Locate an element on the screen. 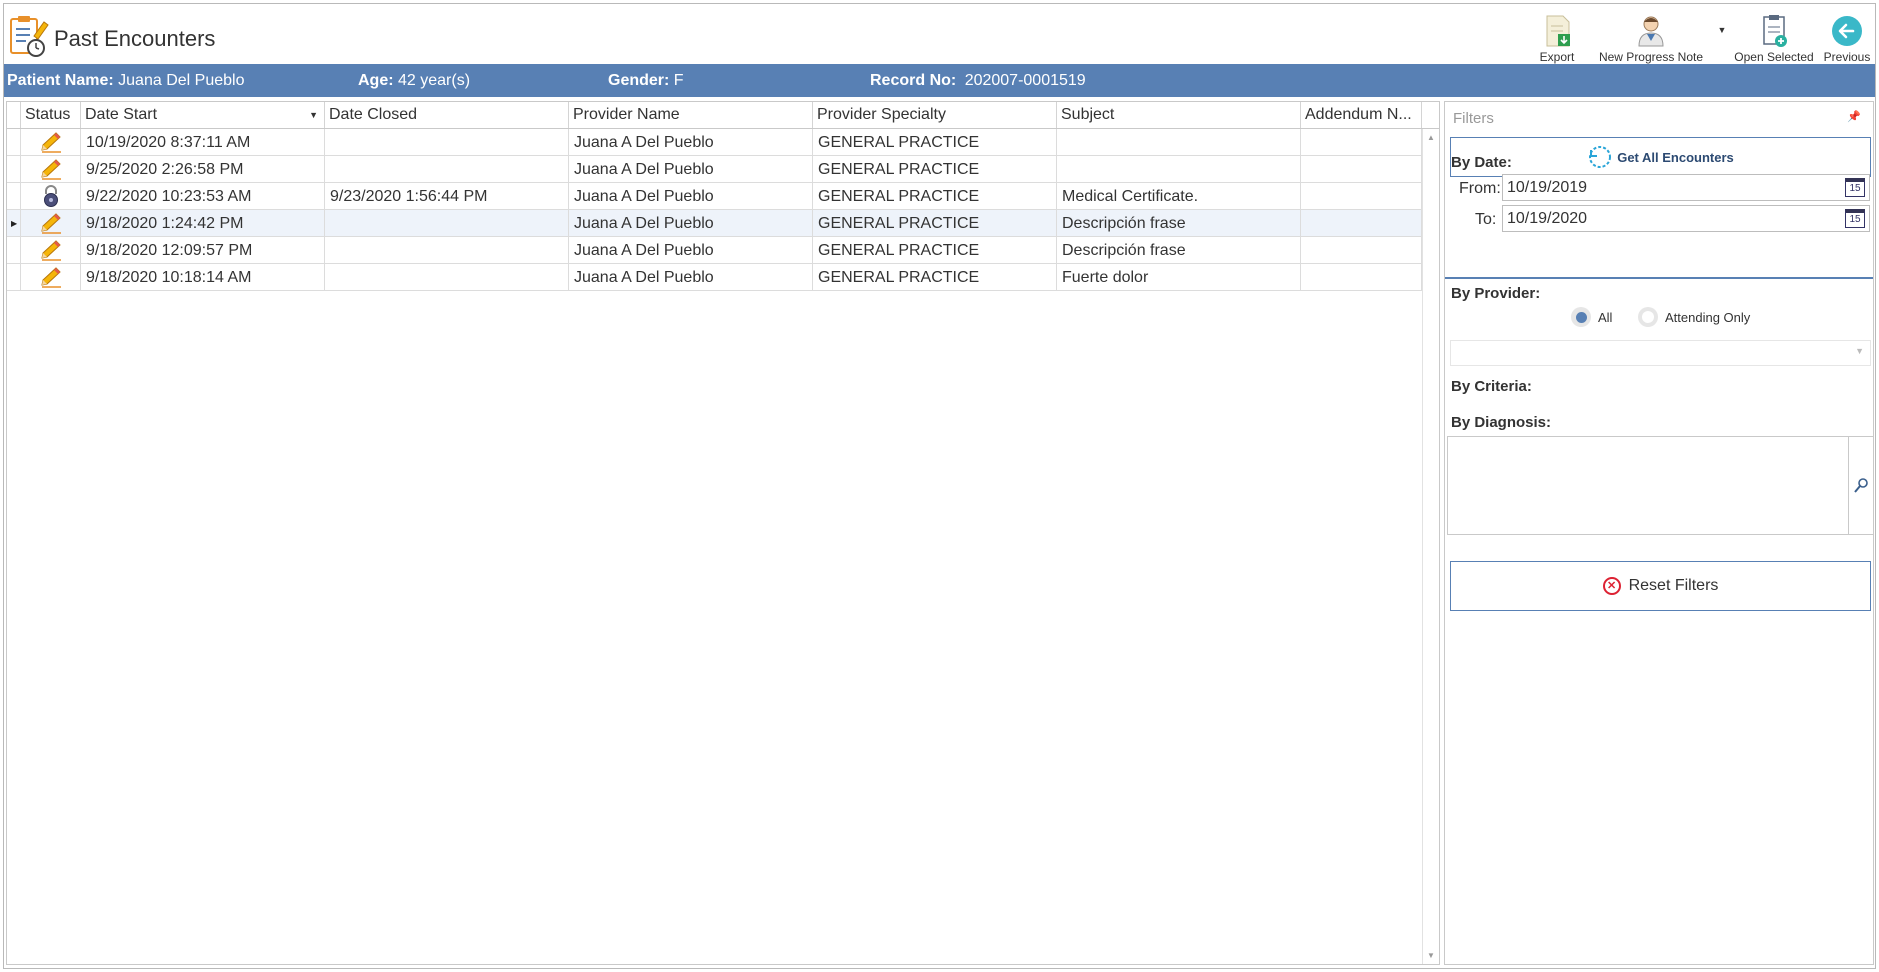  cell-subject: Medical Certificate. is located at coordinates (1179, 196).